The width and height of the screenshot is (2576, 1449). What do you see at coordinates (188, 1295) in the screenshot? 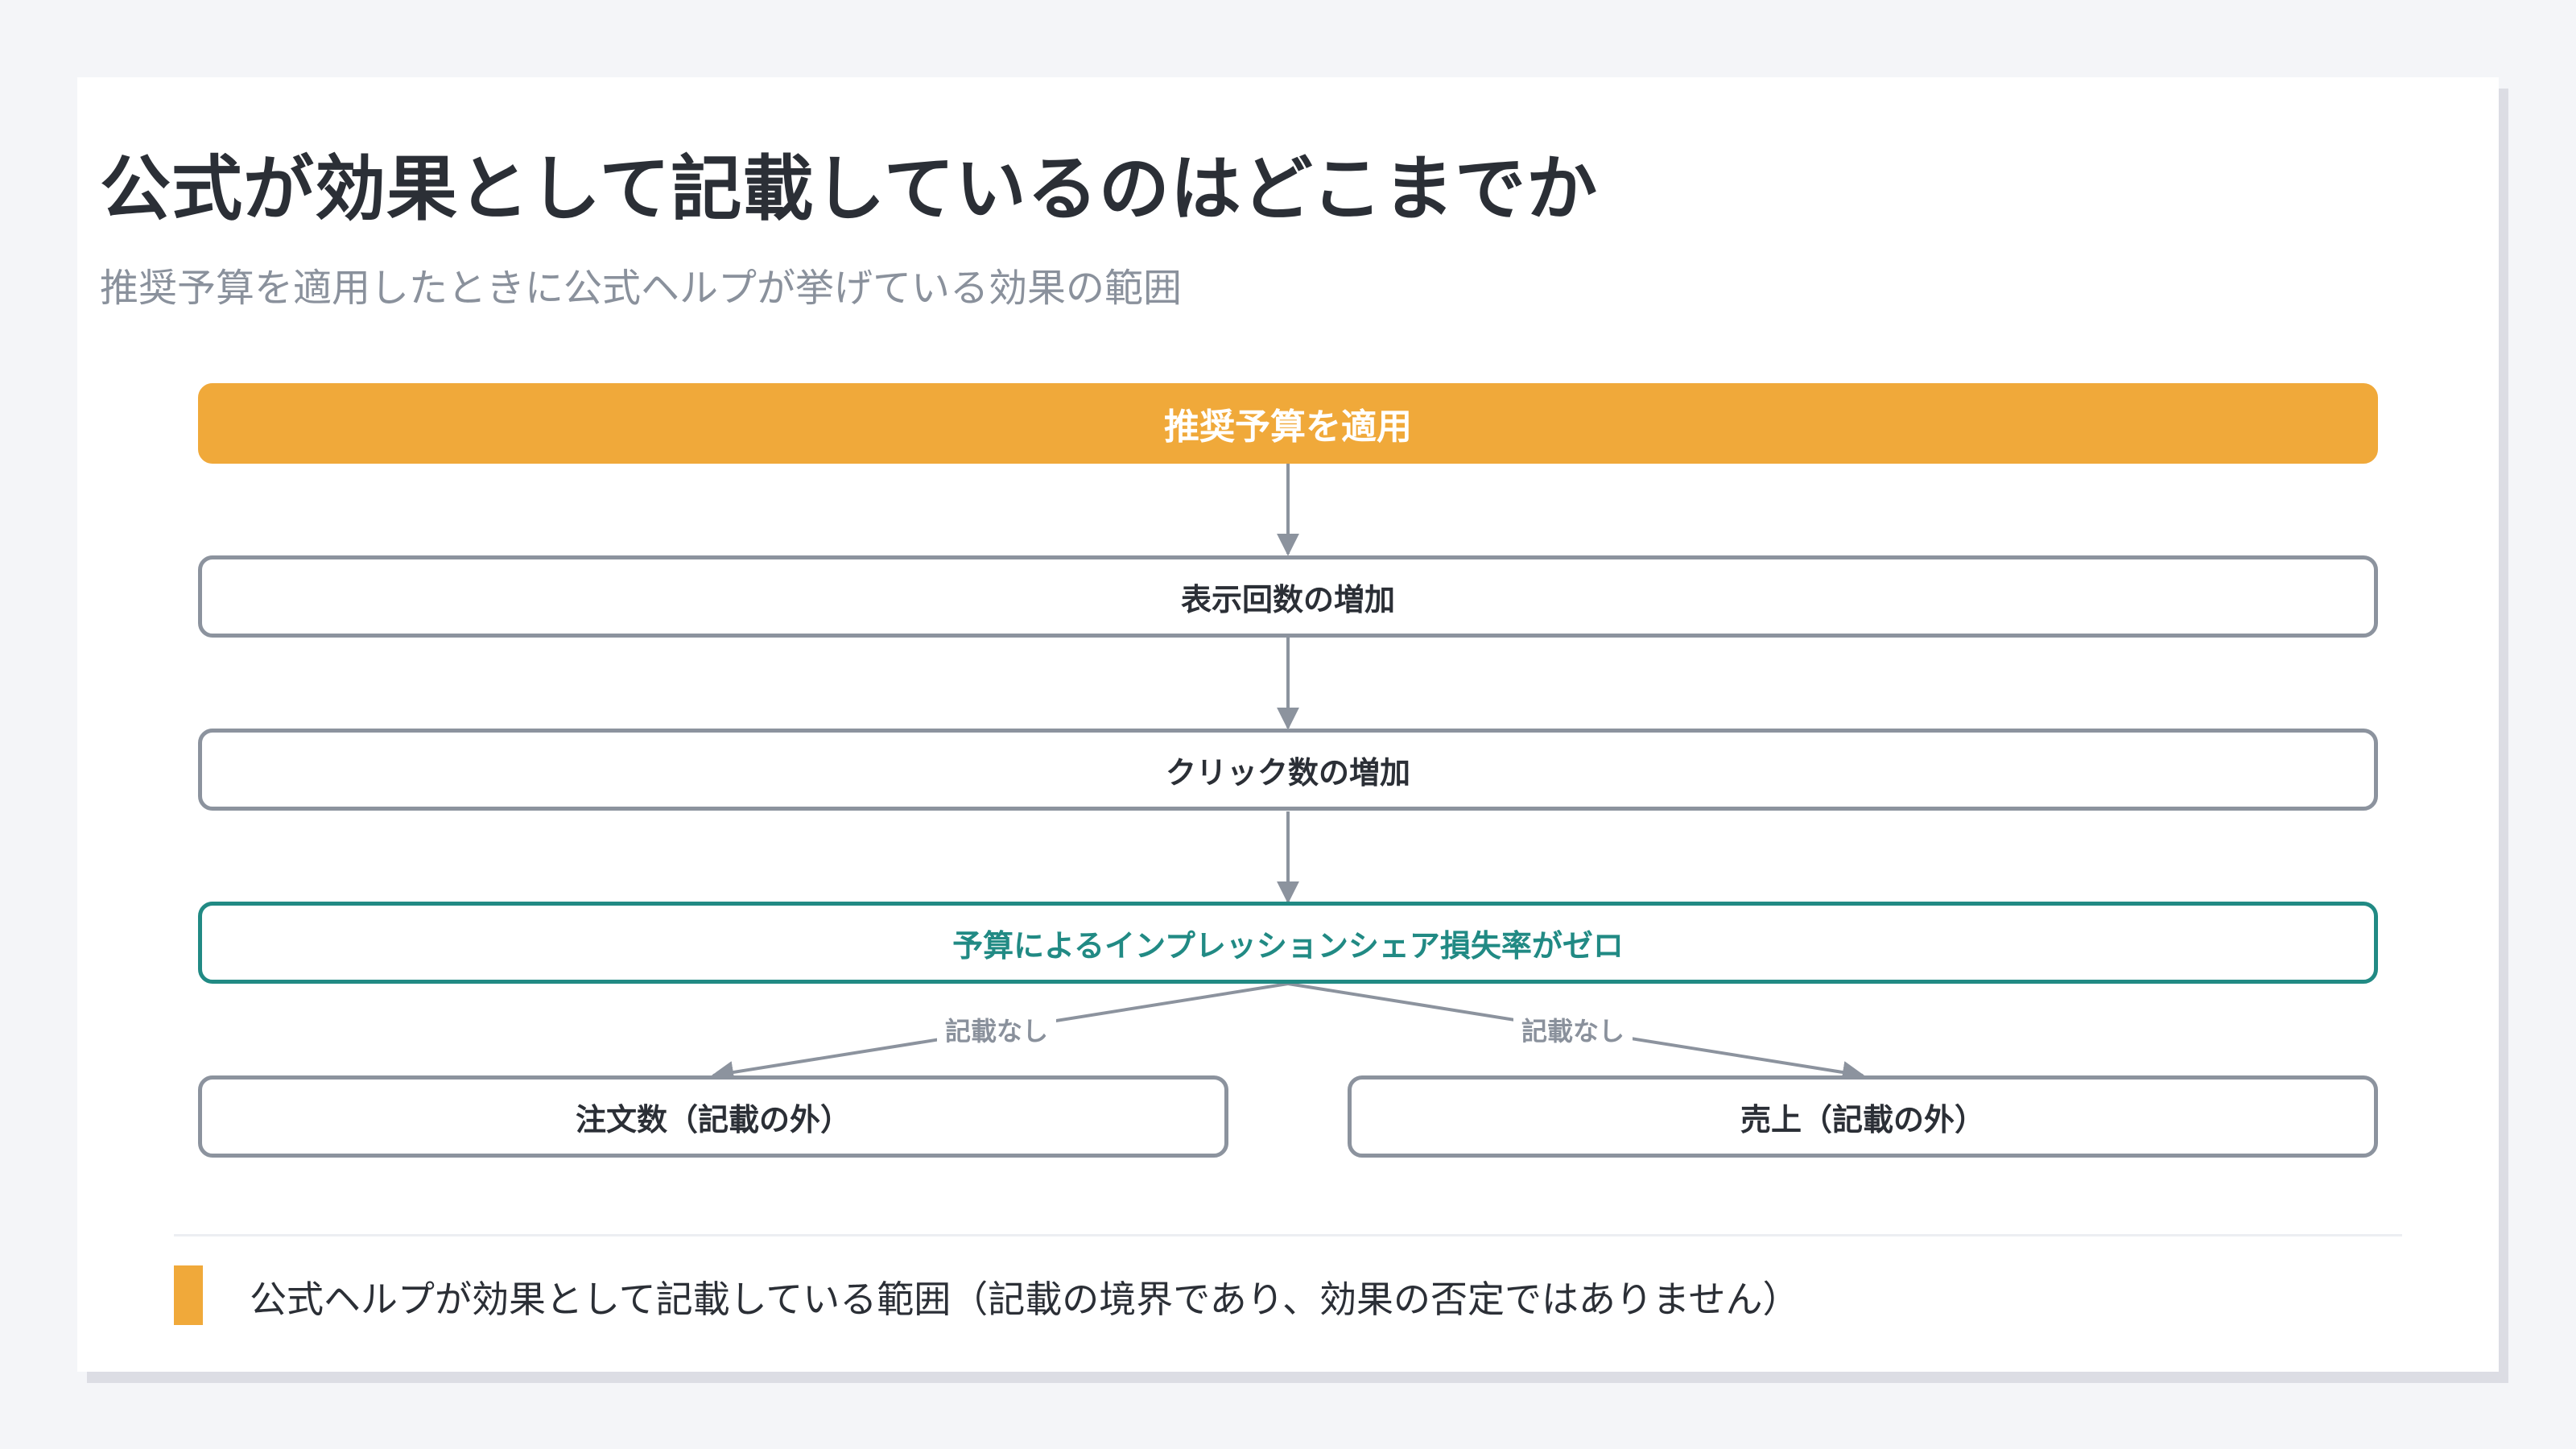
I see `legend-swatch` at bounding box center [188, 1295].